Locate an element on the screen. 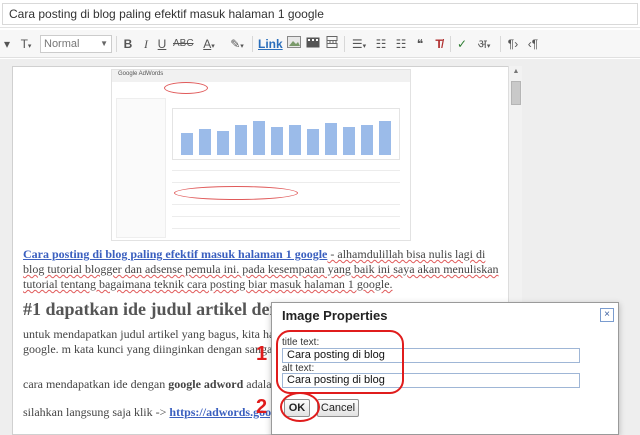 The image size is (640, 435). remove-formatting-button: T̸ is located at coordinates (439, 44).